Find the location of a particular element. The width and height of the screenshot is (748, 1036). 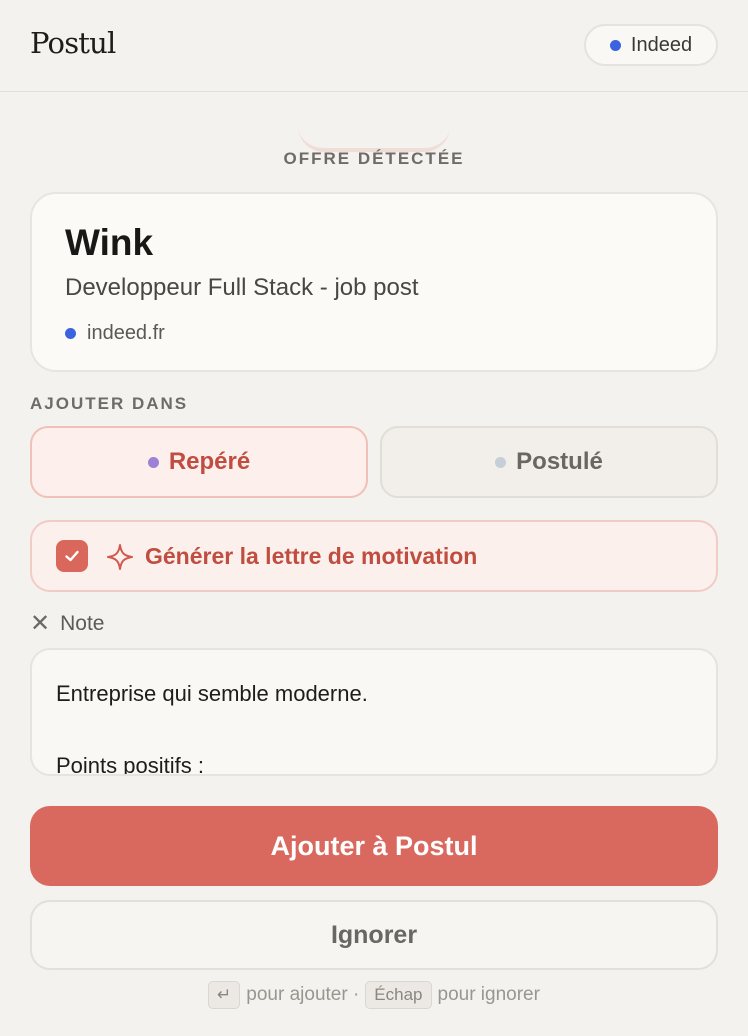

offer-section-title: OFFRE DÉTECTÉE is located at coordinates (374, 158).